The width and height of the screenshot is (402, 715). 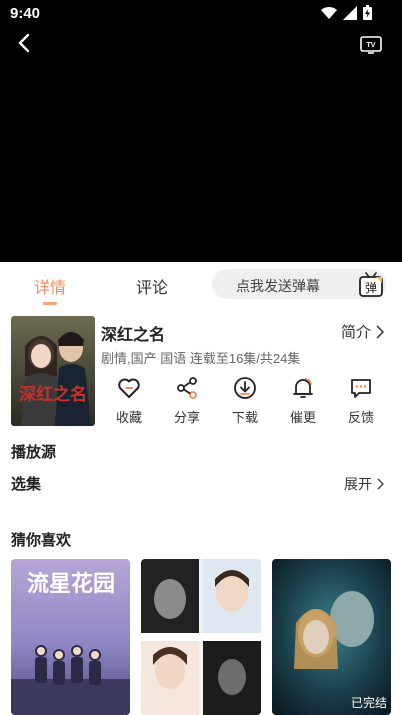 I want to click on back-icon, so click(x=25, y=43).